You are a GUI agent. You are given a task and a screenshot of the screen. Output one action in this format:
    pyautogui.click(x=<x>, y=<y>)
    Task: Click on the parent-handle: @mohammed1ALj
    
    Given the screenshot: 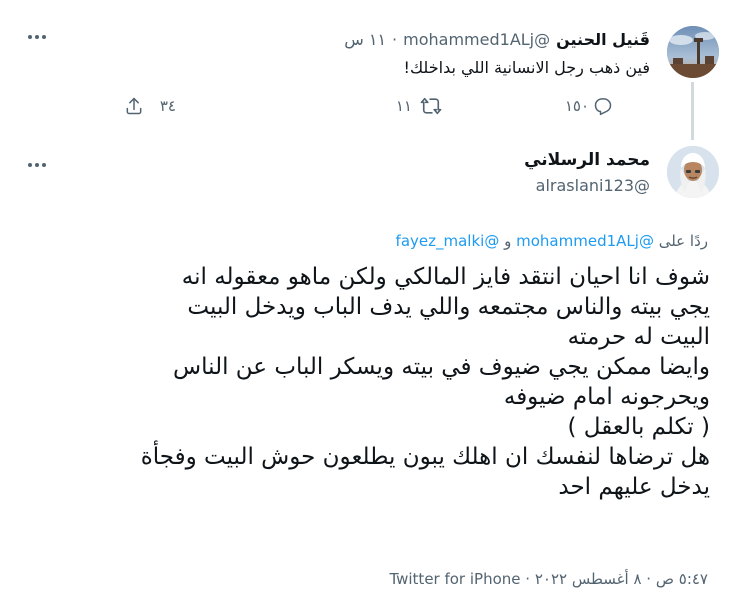 What is the action you would take?
    pyautogui.click(x=476, y=39)
    